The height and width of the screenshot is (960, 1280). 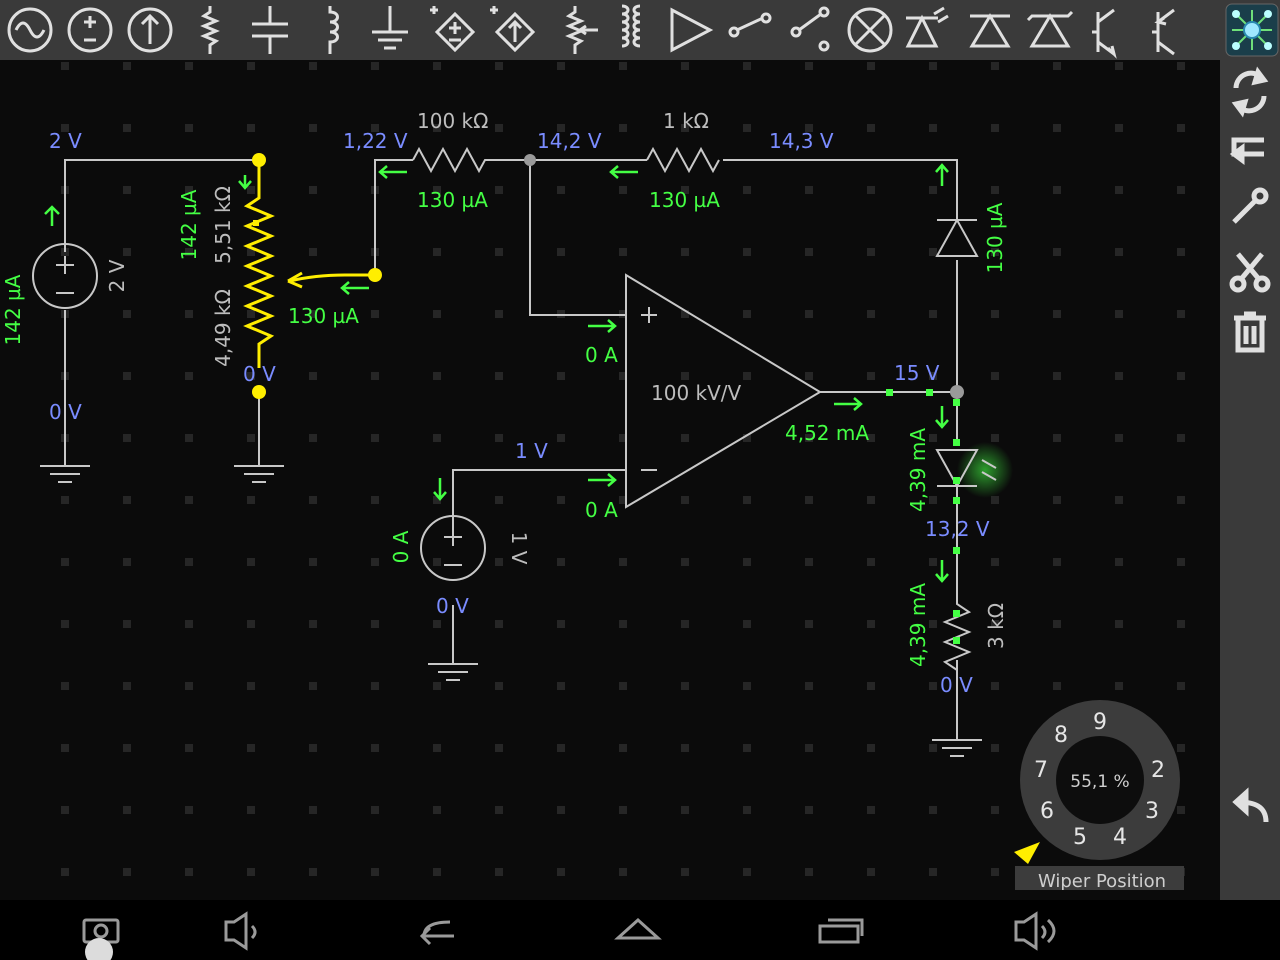 I want to click on scissors-icon, so click(x=1250, y=272).